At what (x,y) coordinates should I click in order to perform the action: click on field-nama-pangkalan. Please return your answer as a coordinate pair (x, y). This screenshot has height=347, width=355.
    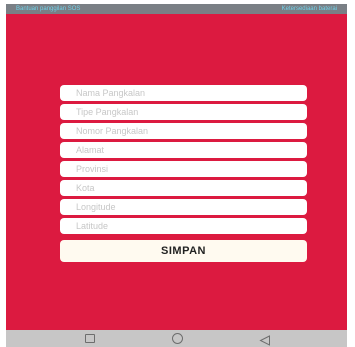
    Looking at the image, I should click on (183, 93).